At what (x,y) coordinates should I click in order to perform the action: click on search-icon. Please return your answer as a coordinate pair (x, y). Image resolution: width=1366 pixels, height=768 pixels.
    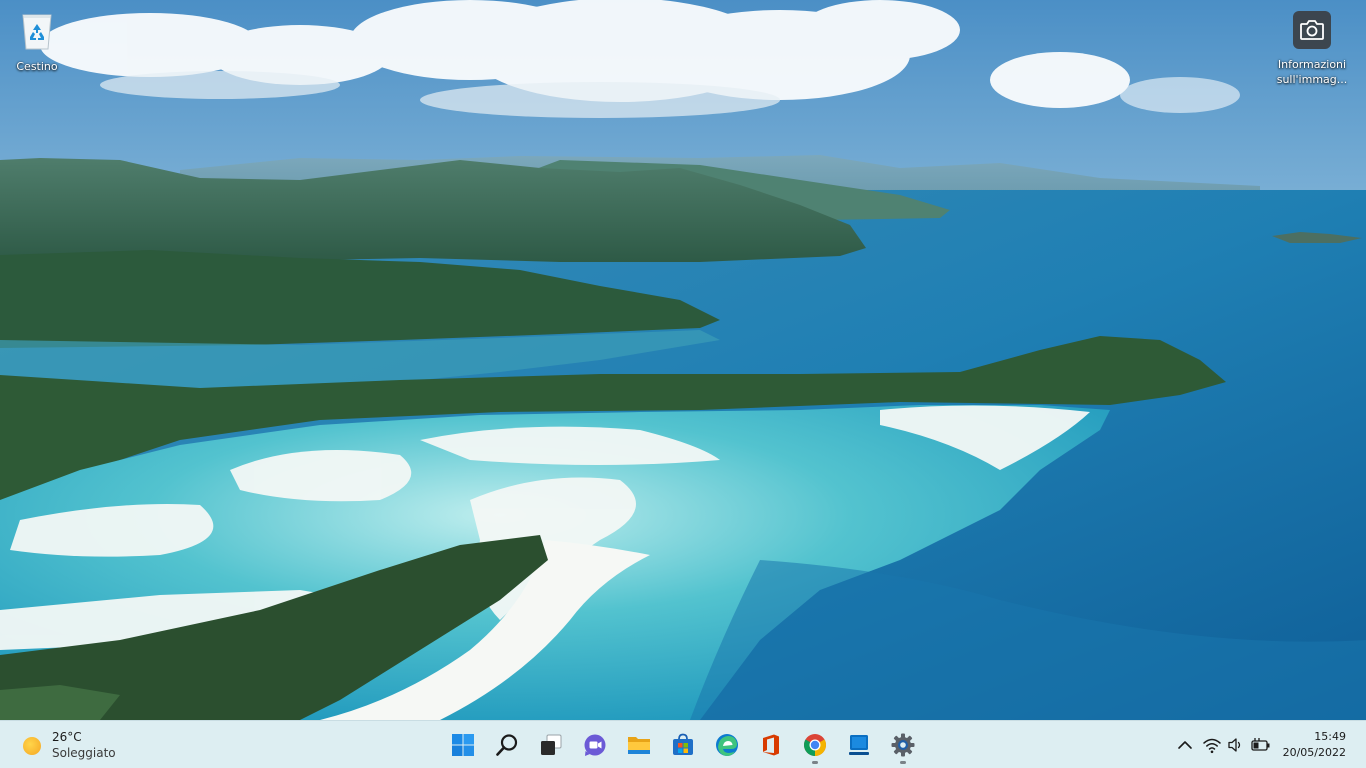
    Looking at the image, I should click on (507, 745).